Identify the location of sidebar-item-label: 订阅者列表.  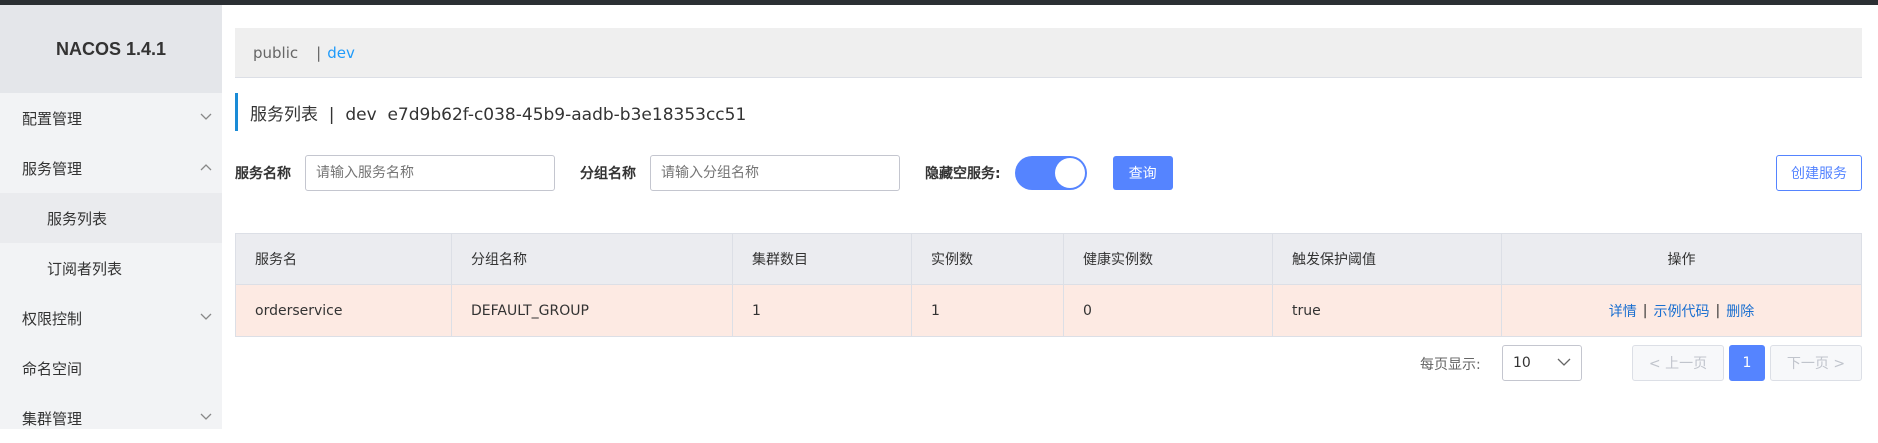
(85, 268).